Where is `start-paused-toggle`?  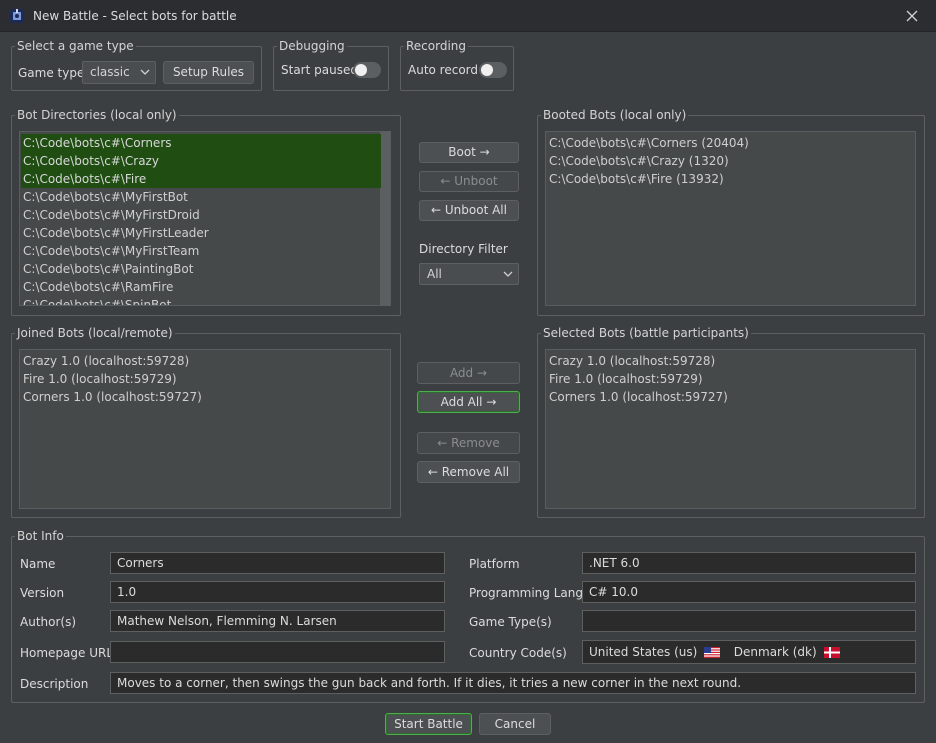 start-paused-toggle is located at coordinates (367, 70).